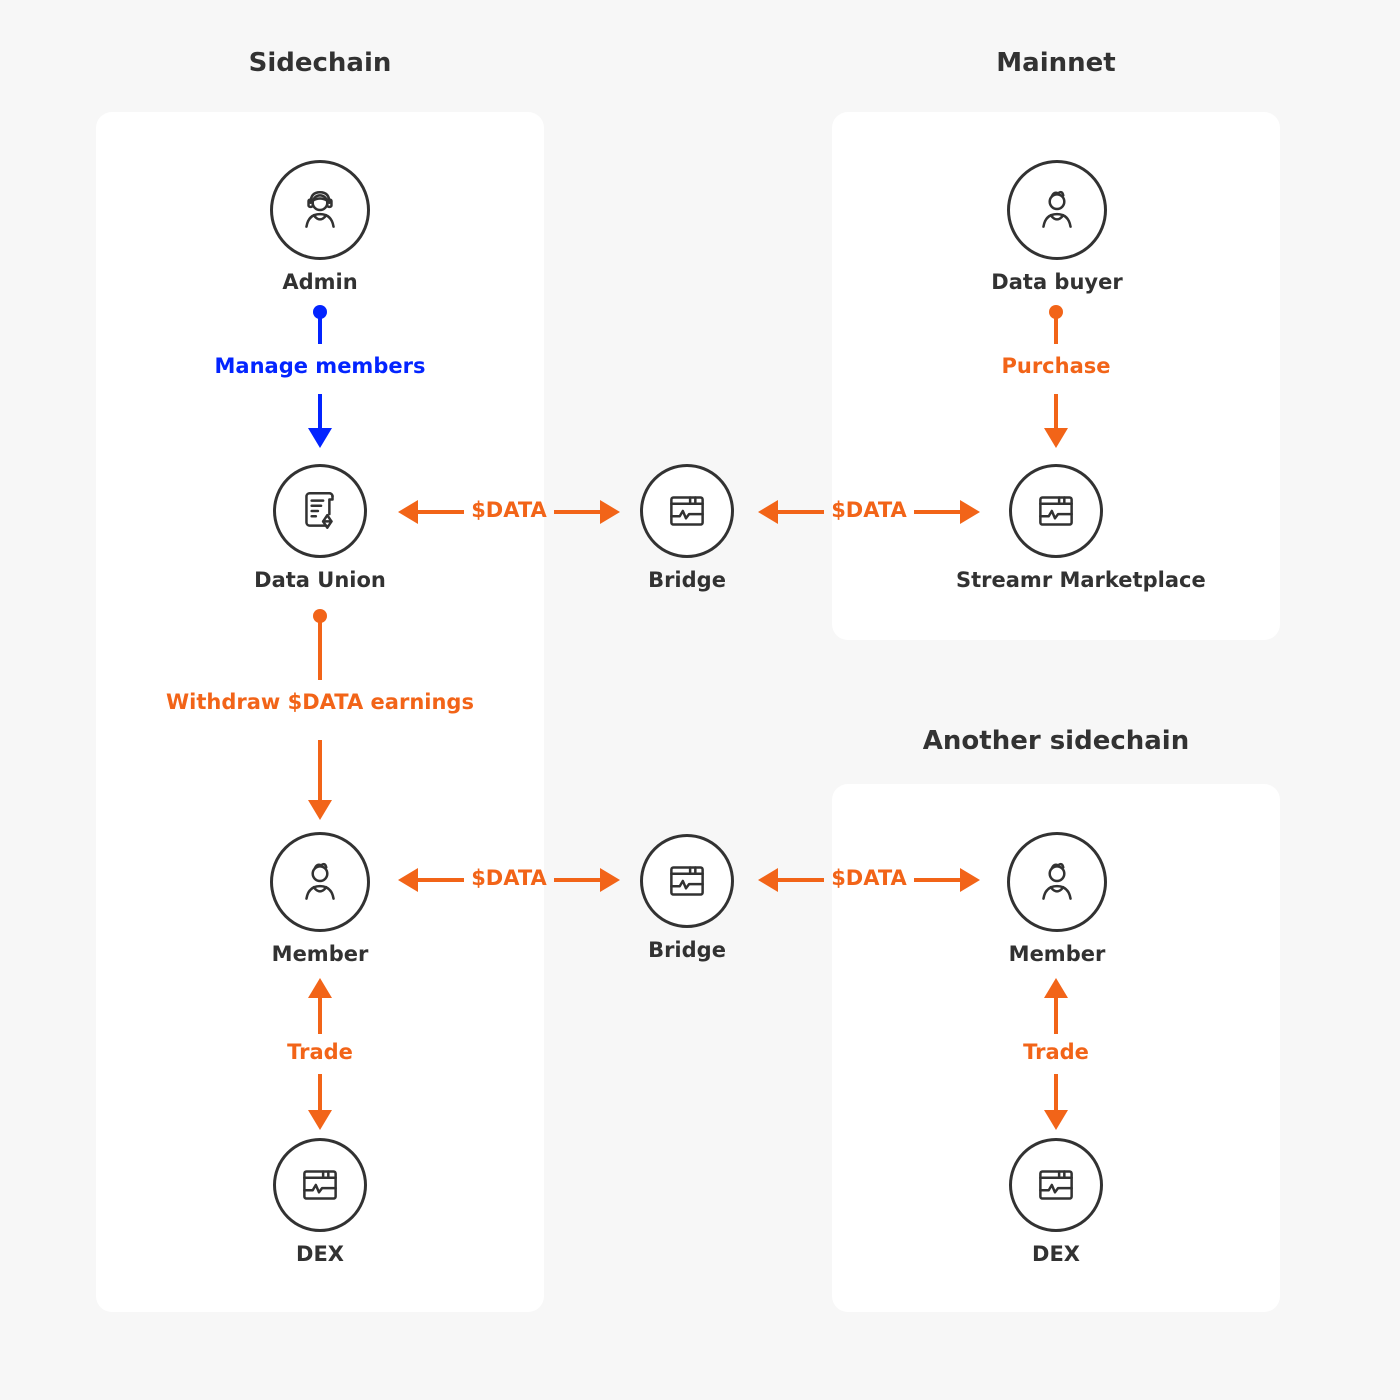 Image resolution: width=1400 pixels, height=1400 pixels. I want to click on dex2-node: DEX, so click(1056, 1202).